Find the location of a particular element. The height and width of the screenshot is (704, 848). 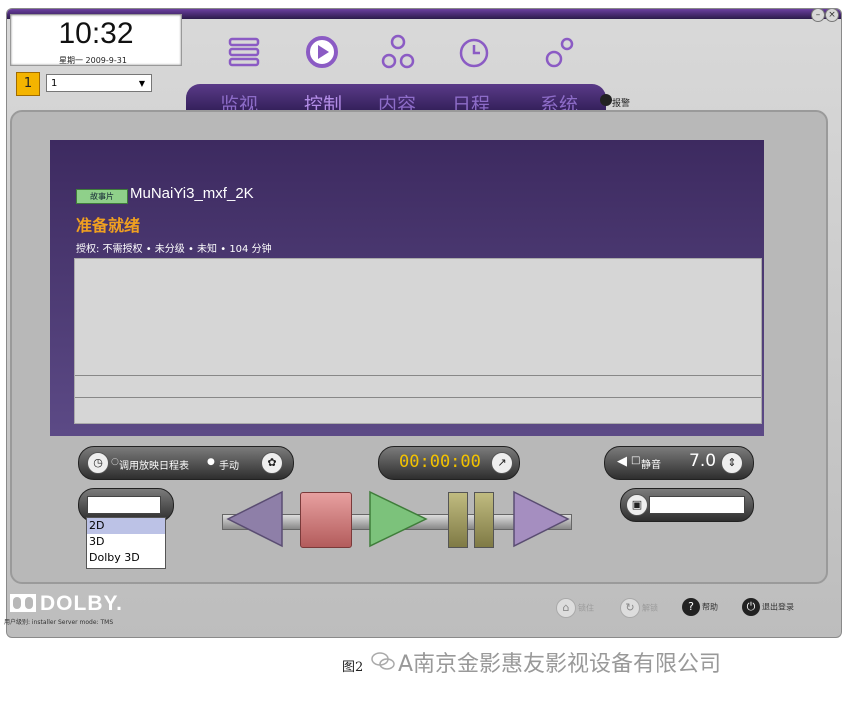

lights-icon: ▣ is located at coordinates (637, 505).